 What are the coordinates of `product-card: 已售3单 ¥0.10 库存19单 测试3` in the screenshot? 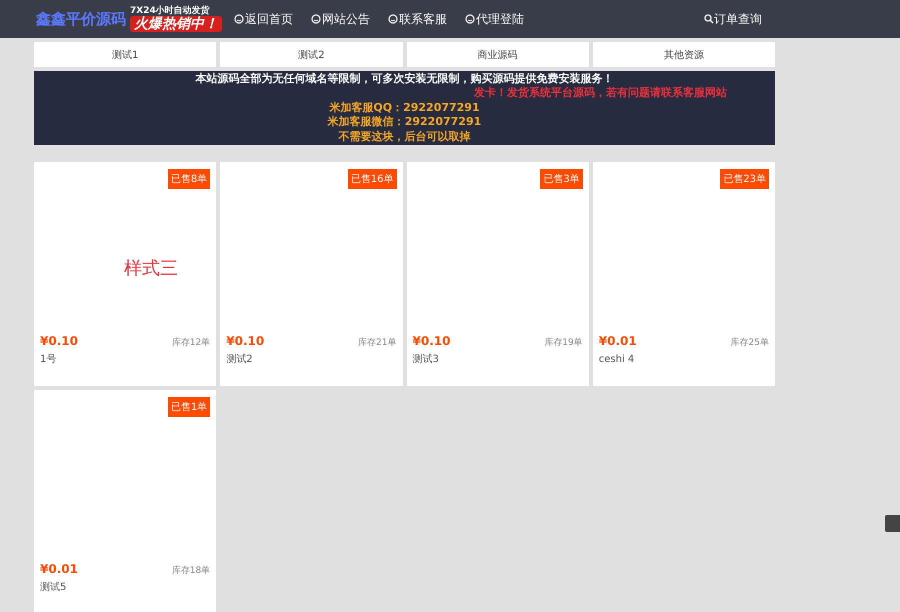 It's located at (497, 274).